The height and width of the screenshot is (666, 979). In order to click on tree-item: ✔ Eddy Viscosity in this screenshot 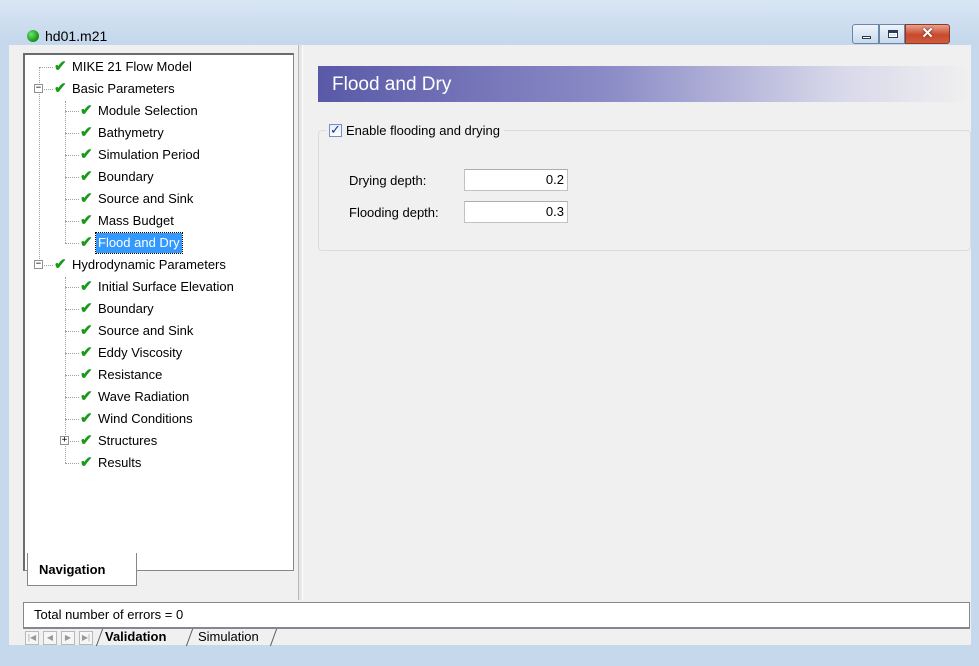, I will do `click(157, 353)`.